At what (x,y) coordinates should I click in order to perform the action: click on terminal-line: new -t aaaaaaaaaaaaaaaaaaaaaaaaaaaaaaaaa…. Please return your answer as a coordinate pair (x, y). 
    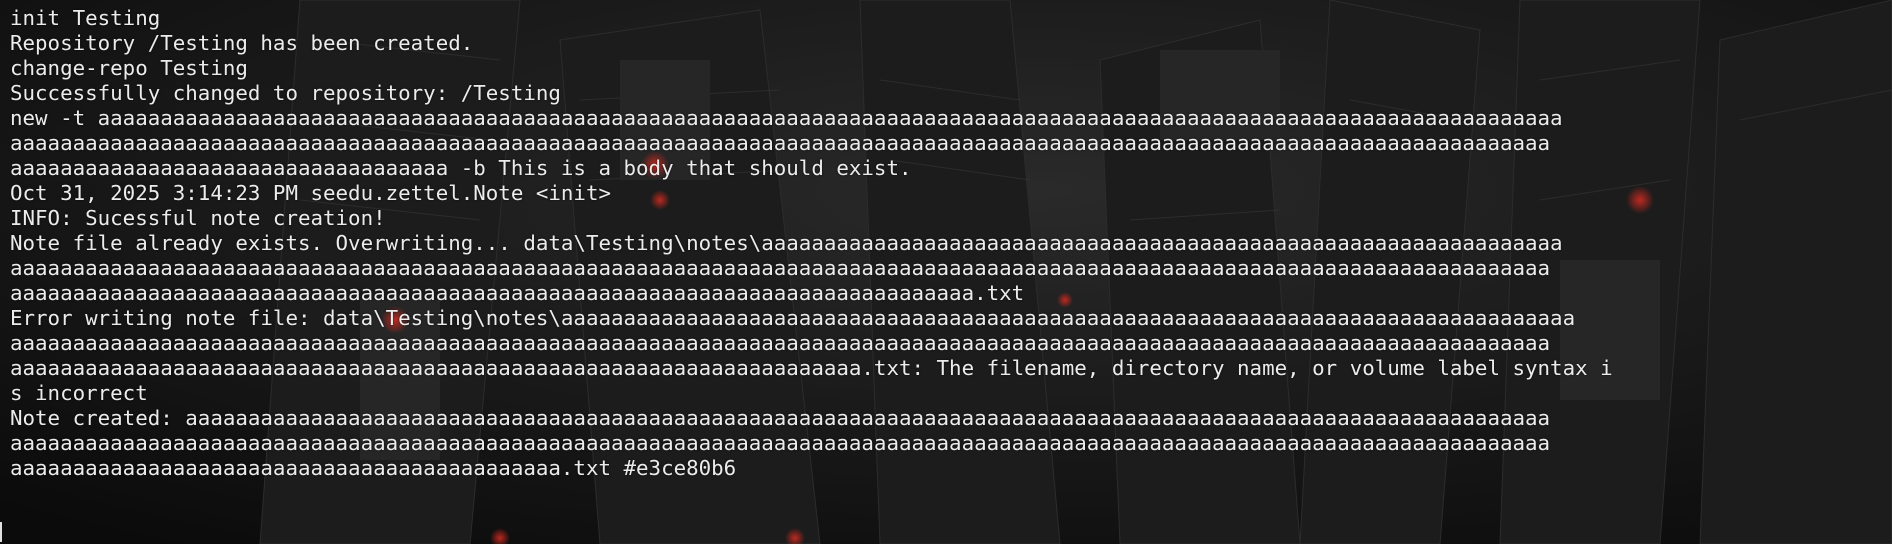
    Looking at the image, I should click on (786, 118).